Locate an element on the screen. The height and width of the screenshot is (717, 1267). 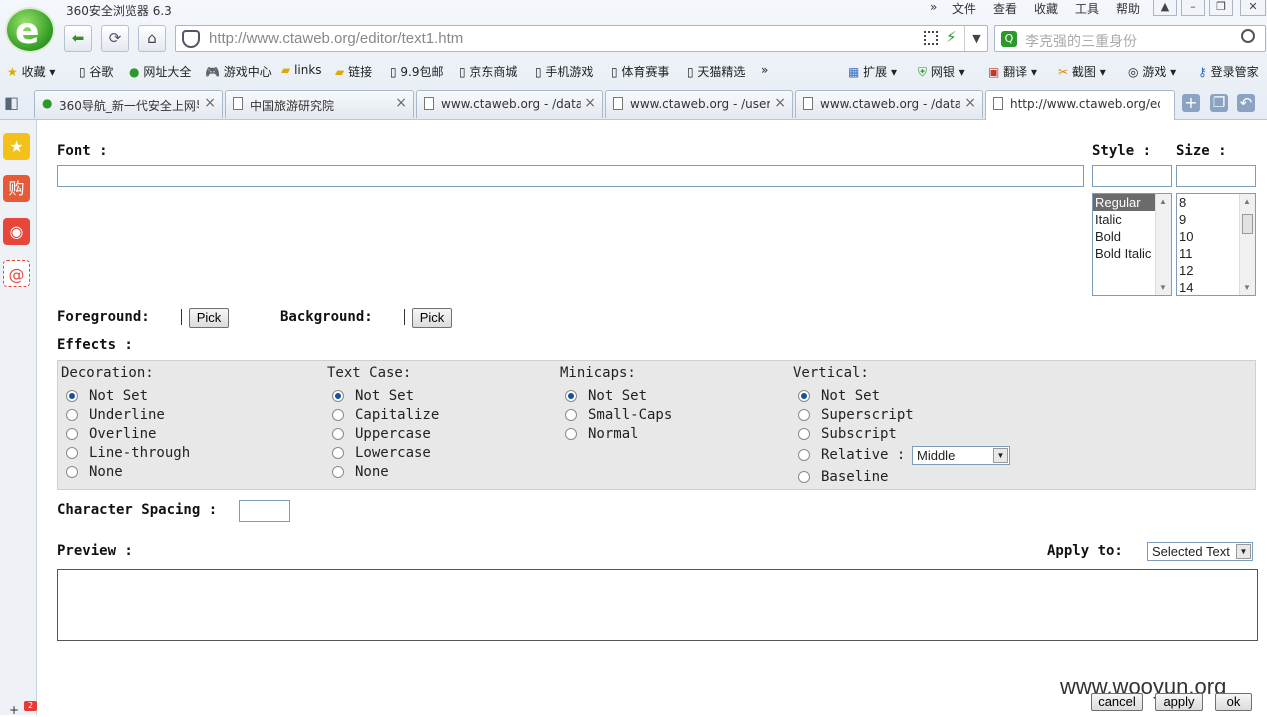
toolbar-screenshot: ✂ 截图 ▾ is located at coordinates (1082, 71).